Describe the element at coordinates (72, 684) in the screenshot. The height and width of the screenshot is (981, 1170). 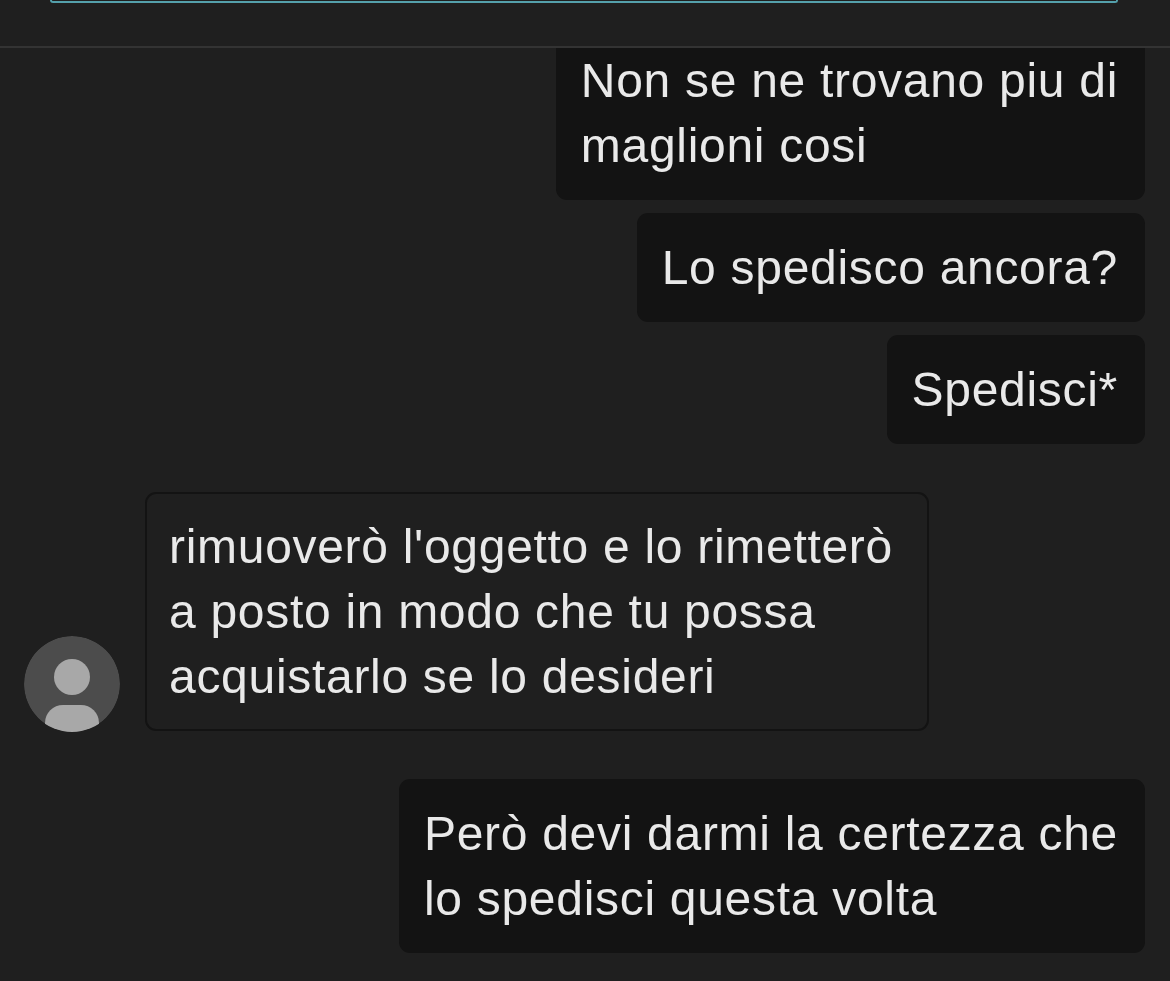
I see `user-avatar-icon` at that location.